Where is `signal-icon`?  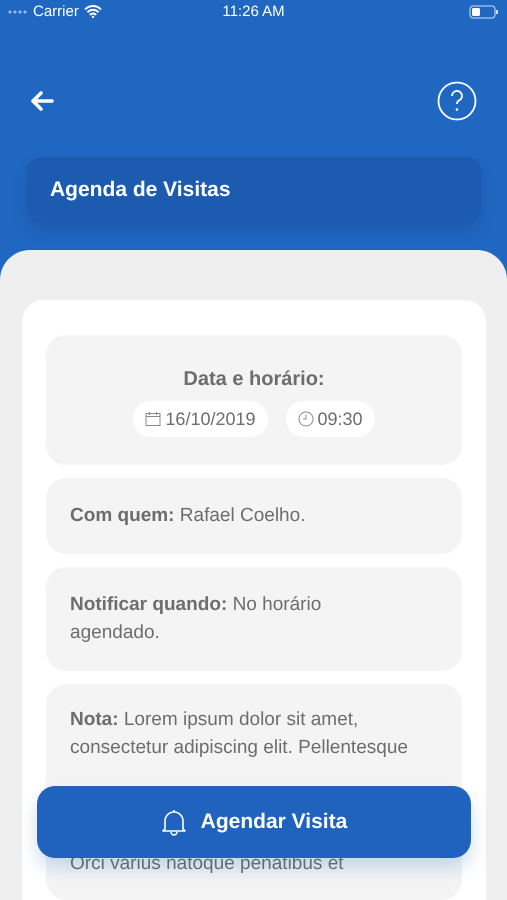
signal-icon is located at coordinates (18, 12).